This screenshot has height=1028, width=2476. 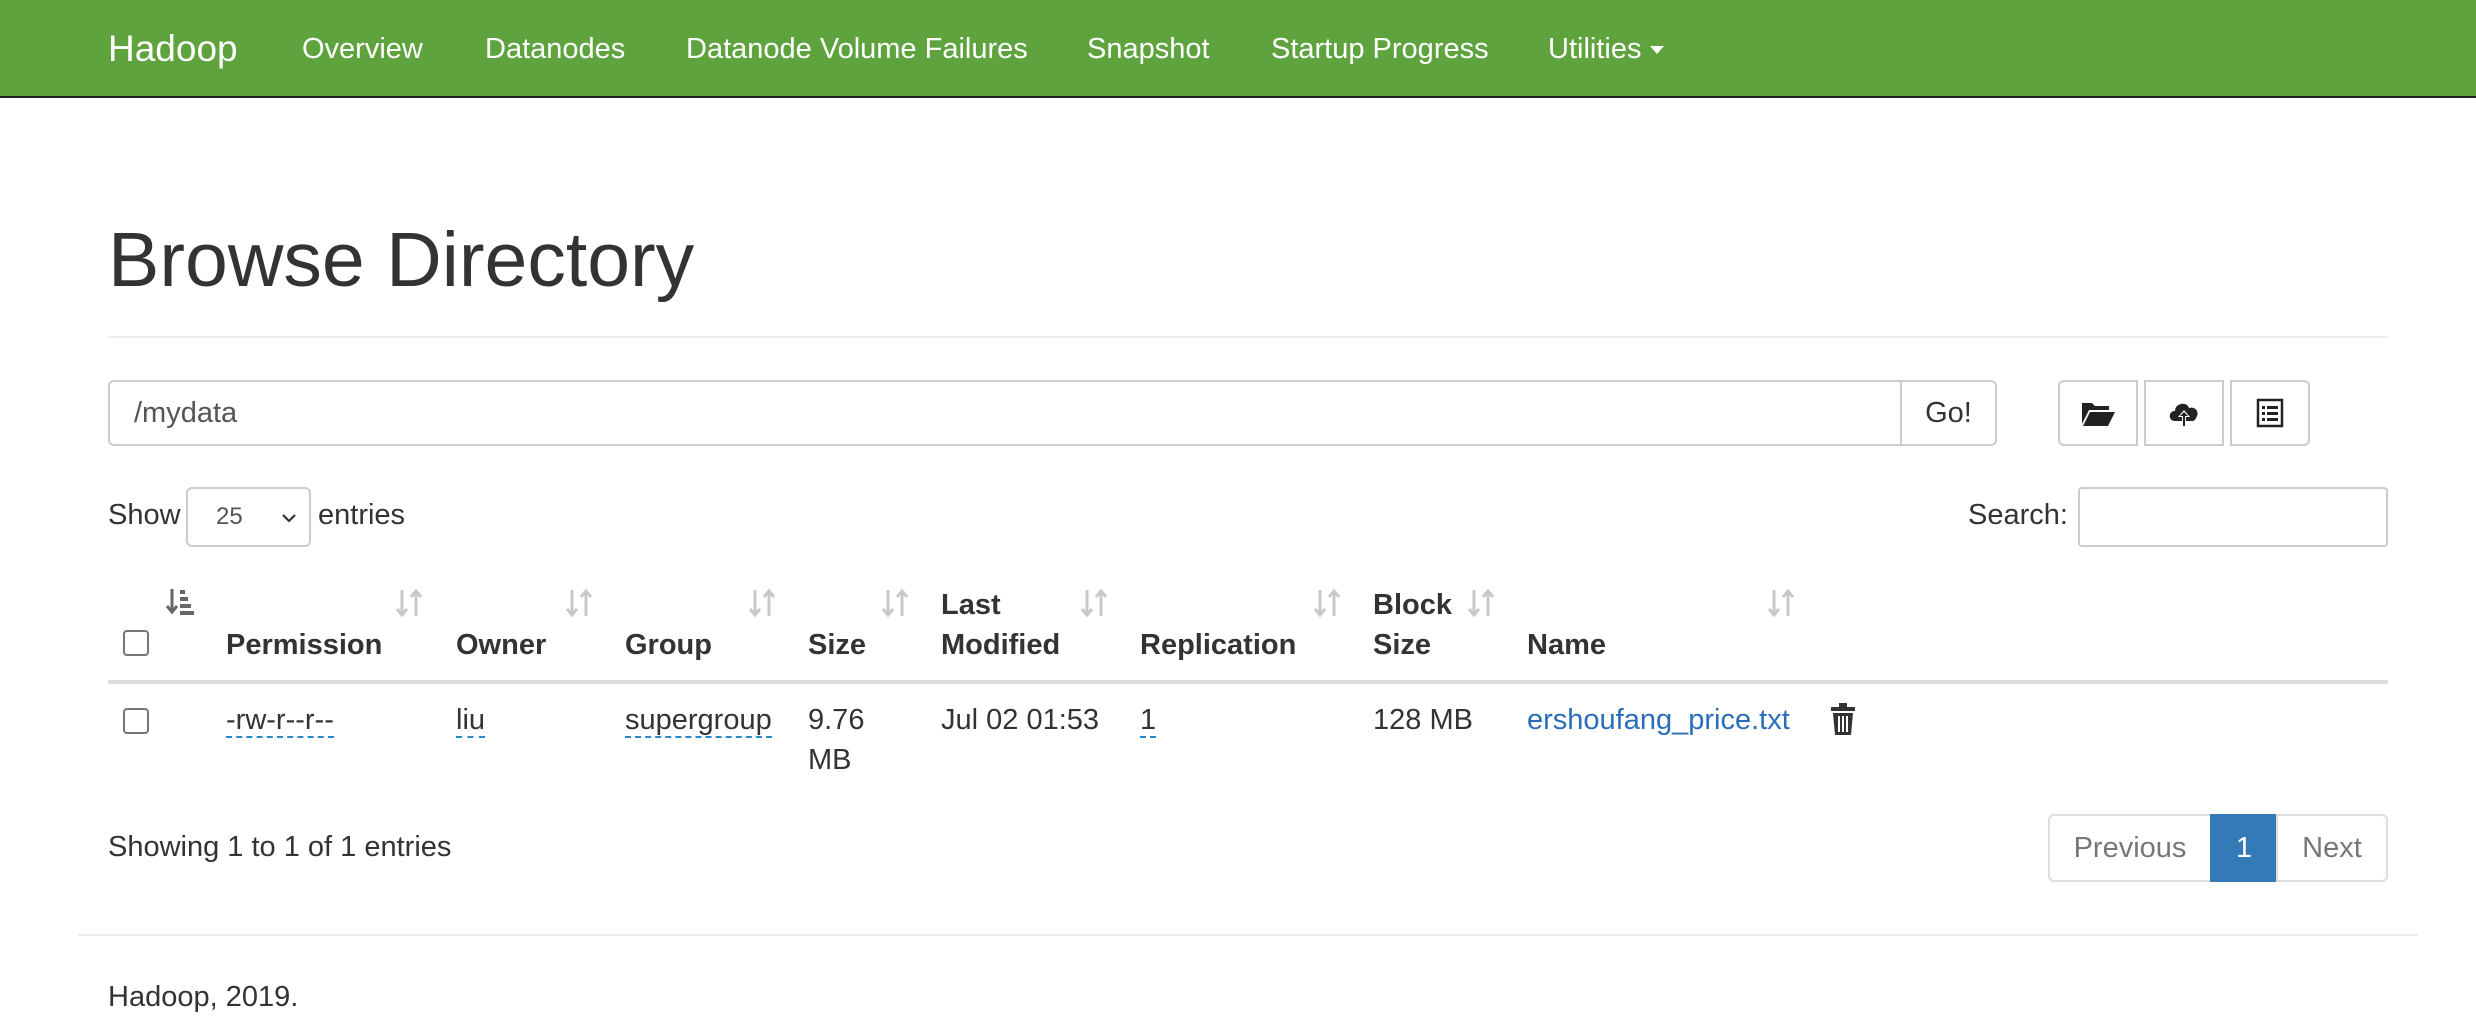 I want to click on list-icon, so click(x=2270, y=413).